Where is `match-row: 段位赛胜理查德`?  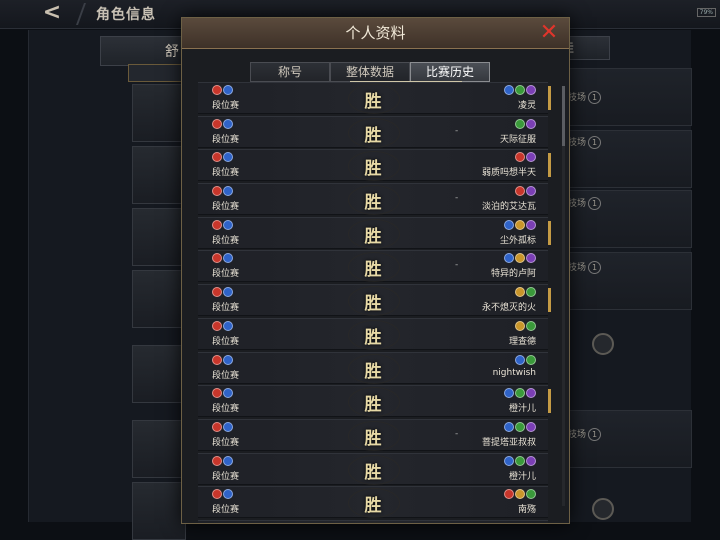
match-row: 段位赛胜理查德 is located at coordinates (373, 334).